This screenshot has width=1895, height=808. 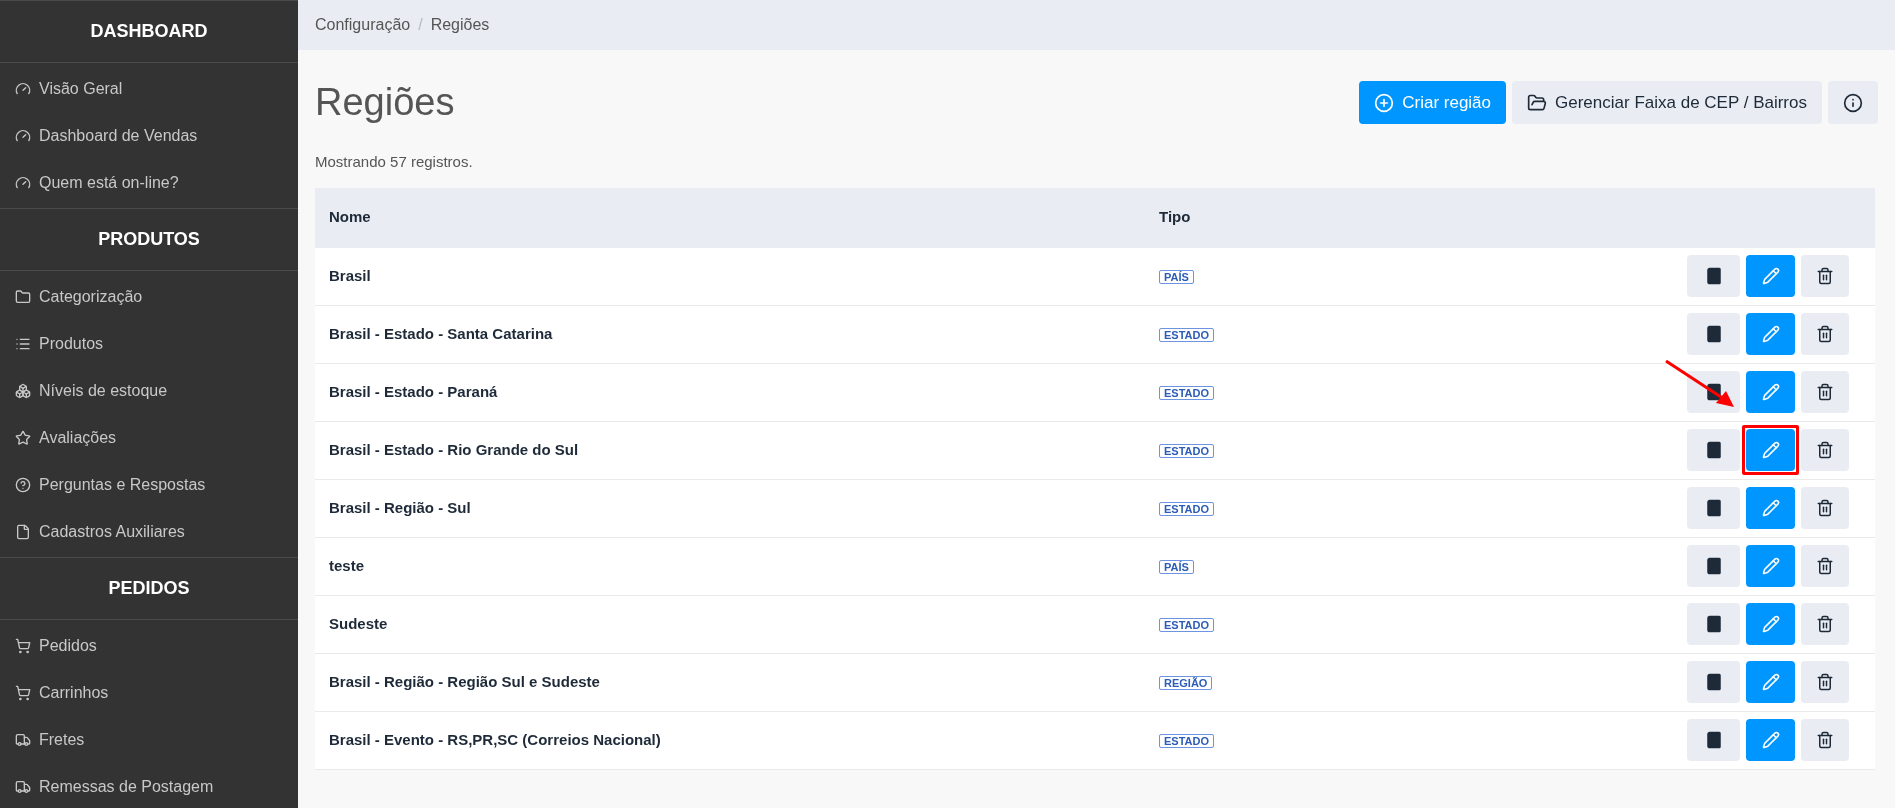 I want to click on arrow-annotation, so click(x=1700, y=384).